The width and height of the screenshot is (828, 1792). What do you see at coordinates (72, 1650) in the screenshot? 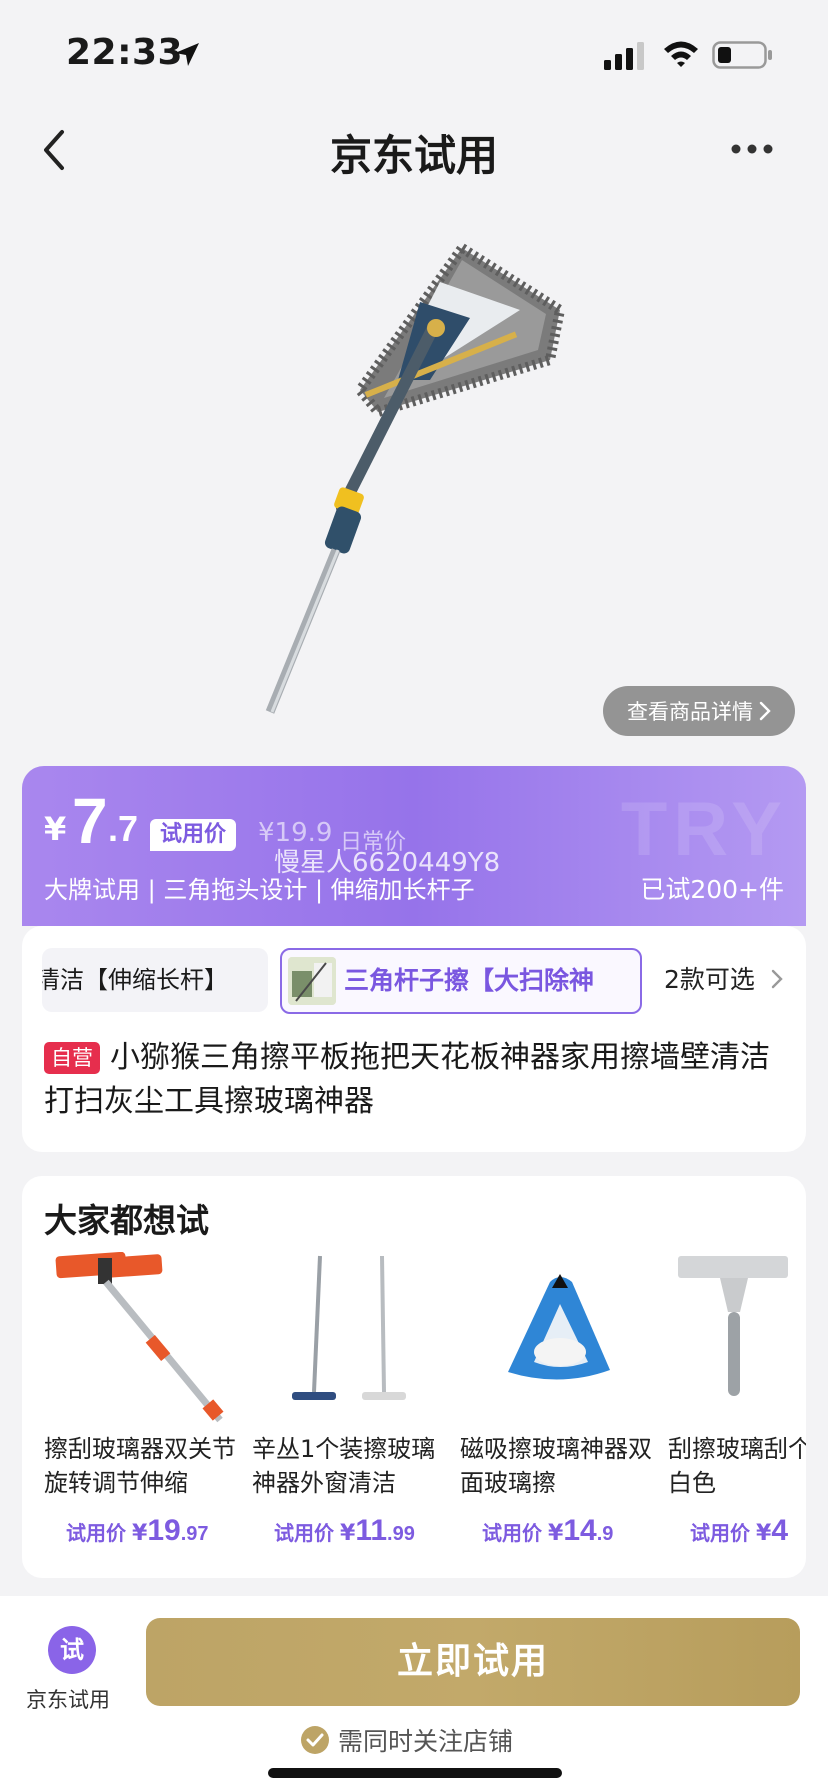
I see `jd-try-icon: 试` at bounding box center [72, 1650].